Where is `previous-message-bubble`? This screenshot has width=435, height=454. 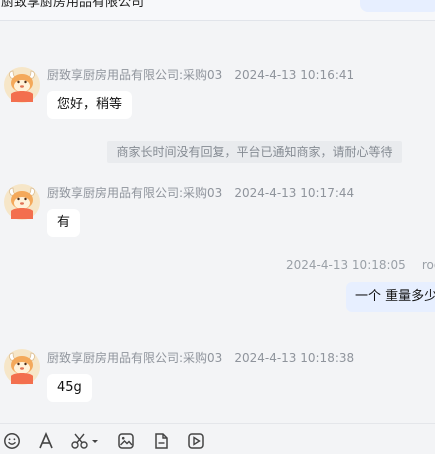 previous-message-bubble is located at coordinates (397, 6).